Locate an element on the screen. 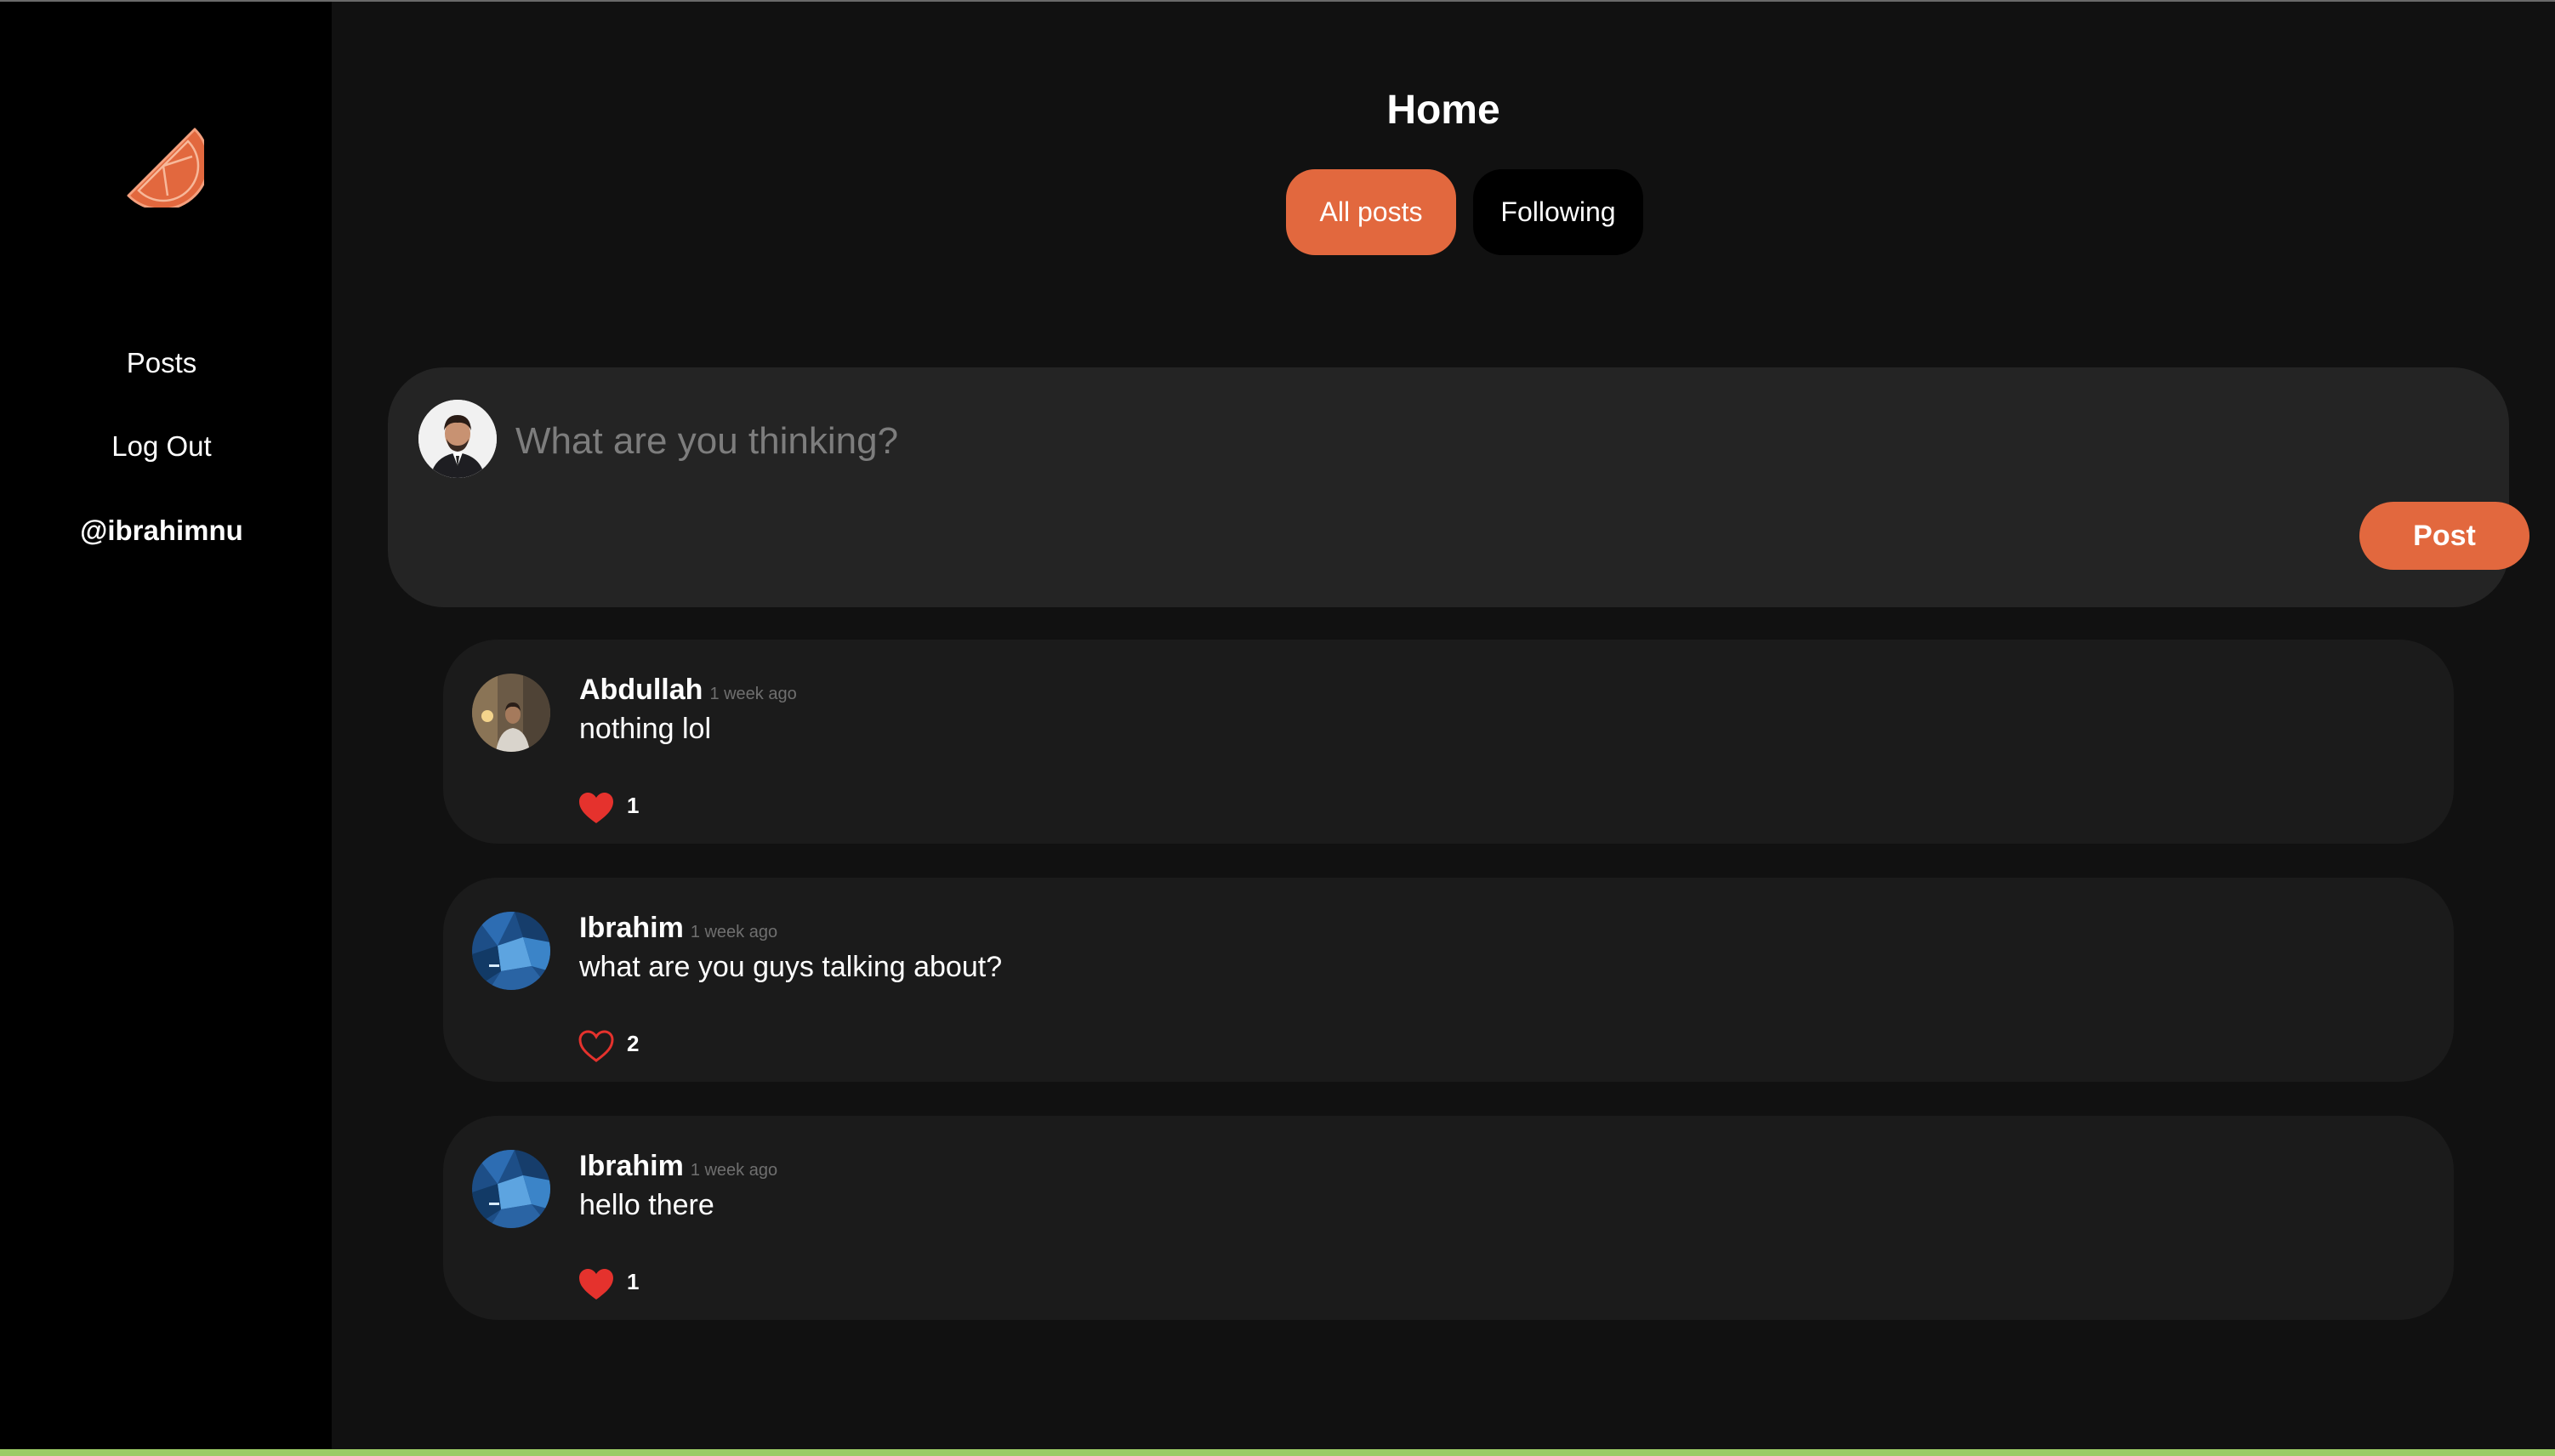 The height and width of the screenshot is (1456, 2555). post-card: Ibrahim 1 week ago hello there 1 is located at coordinates (1448, 1218).